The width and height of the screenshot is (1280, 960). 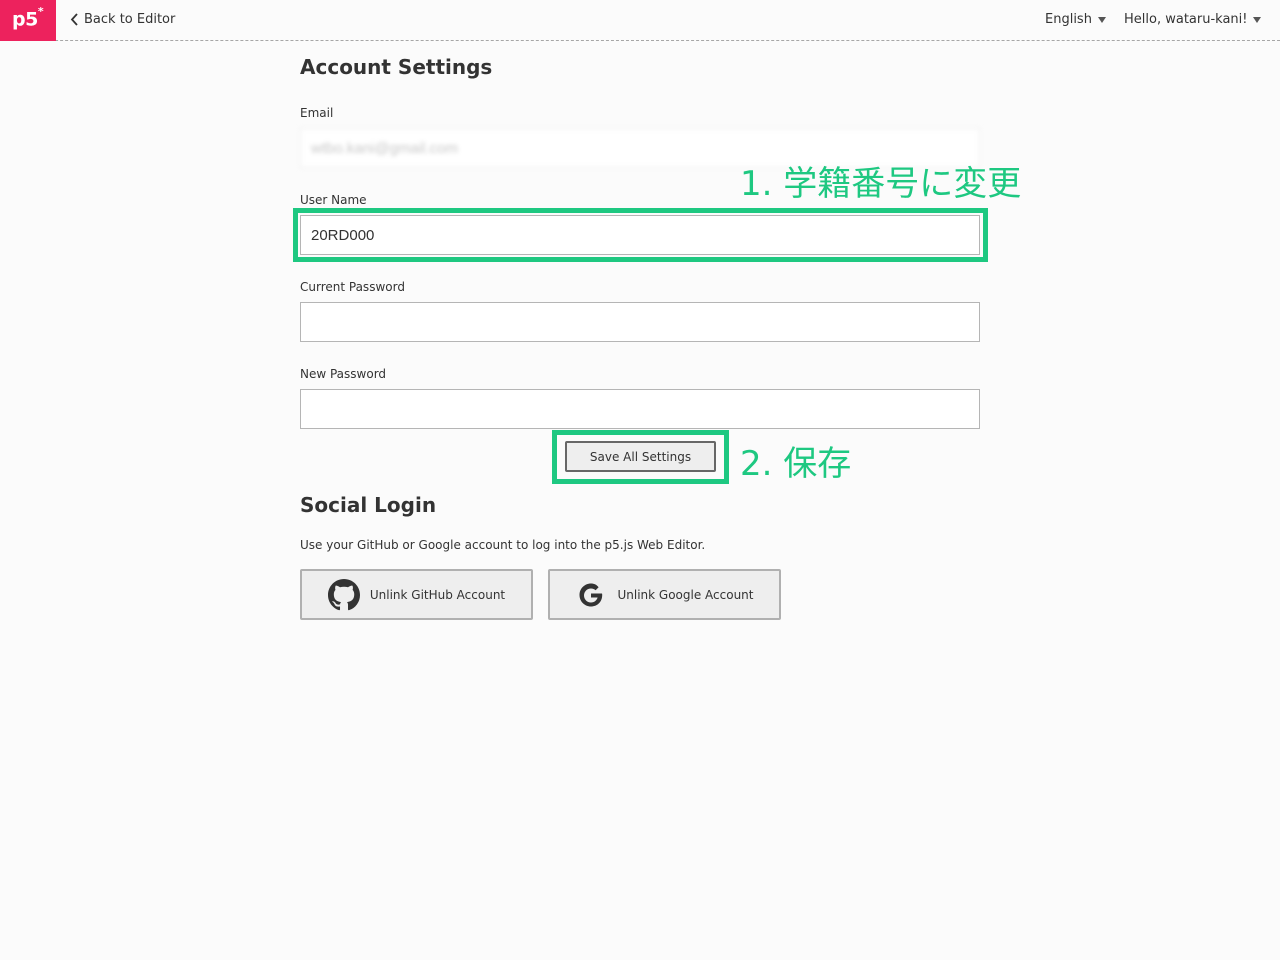 I want to click on new-password-field, so click(x=640, y=409).